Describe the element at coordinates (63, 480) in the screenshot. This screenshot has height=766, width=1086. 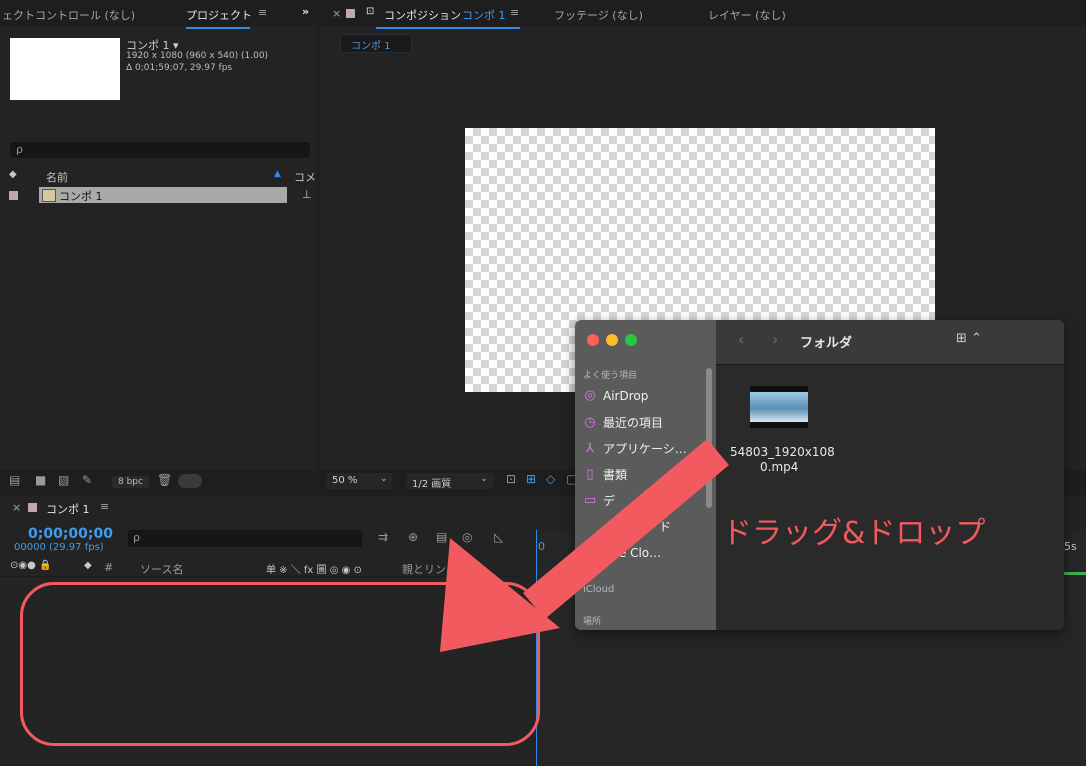
I see `new-comp-icon: ▧` at that location.